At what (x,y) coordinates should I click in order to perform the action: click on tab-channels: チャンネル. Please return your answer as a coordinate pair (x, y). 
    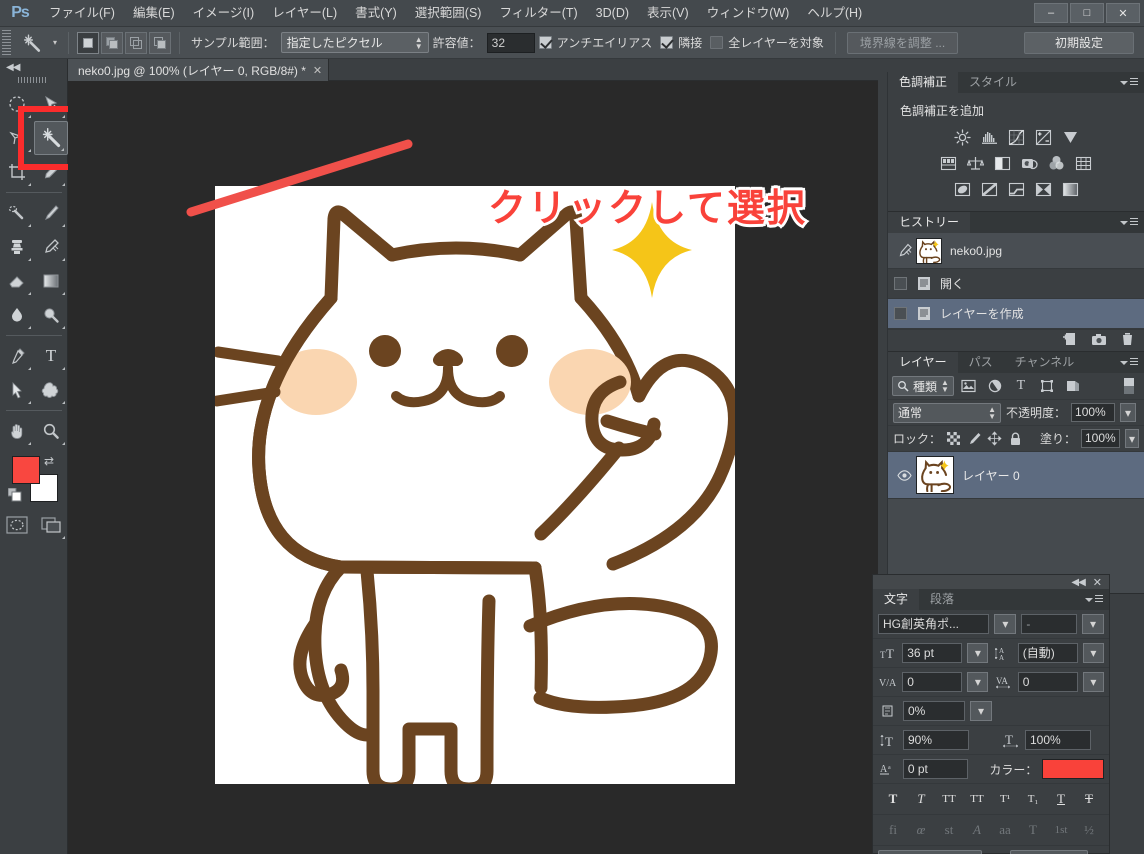
    Looking at the image, I should click on (1044, 362).